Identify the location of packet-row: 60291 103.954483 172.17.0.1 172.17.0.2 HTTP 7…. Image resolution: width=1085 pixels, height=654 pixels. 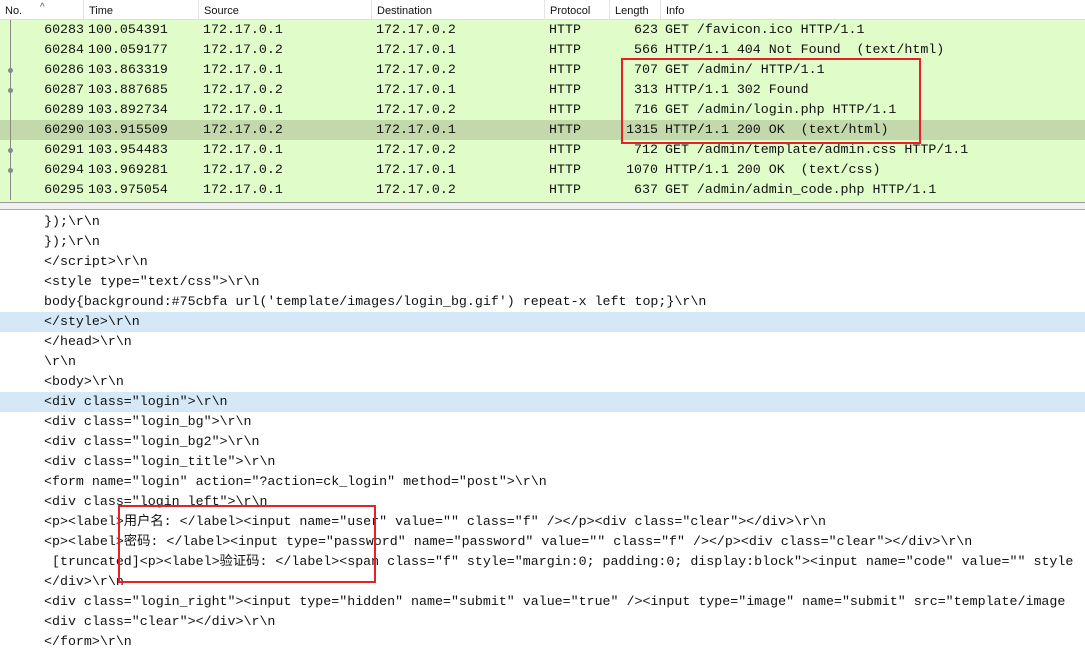
(542, 150).